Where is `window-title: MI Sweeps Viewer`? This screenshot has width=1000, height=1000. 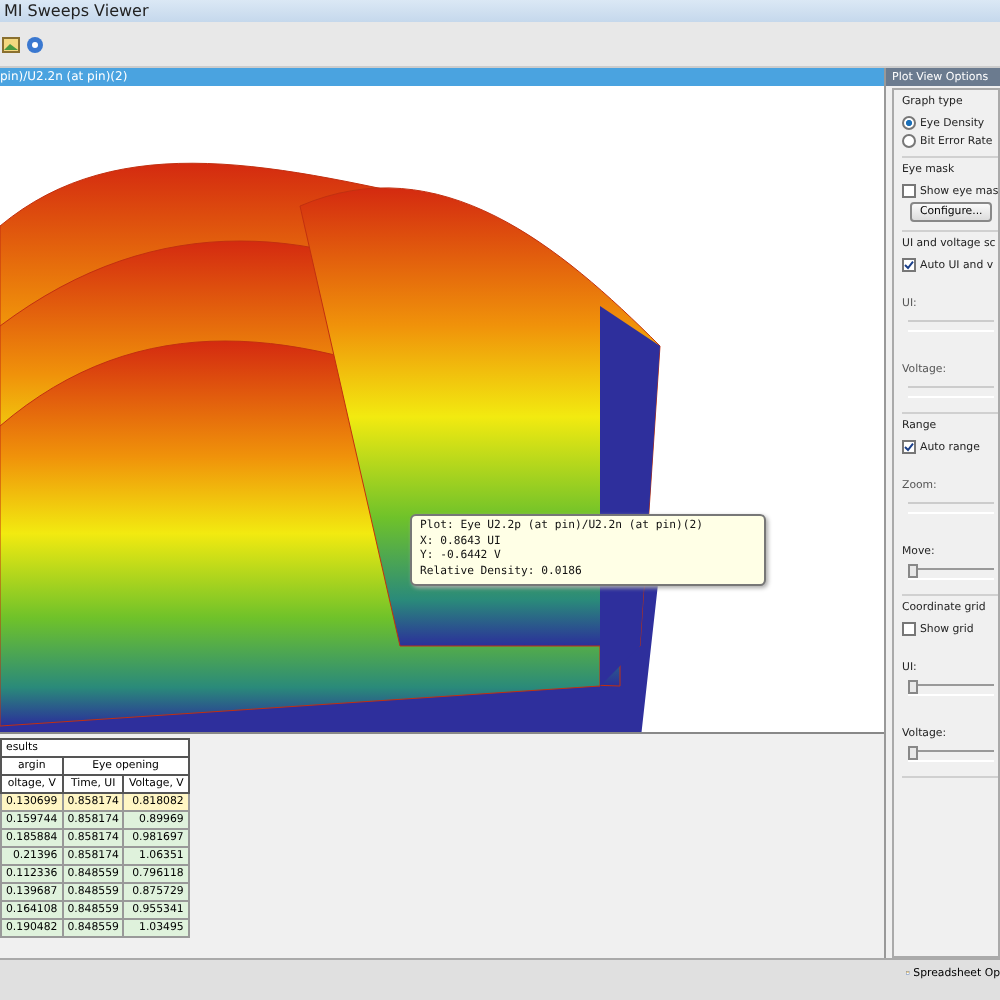
window-title: MI Sweeps Viewer is located at coordinates (76, 11).